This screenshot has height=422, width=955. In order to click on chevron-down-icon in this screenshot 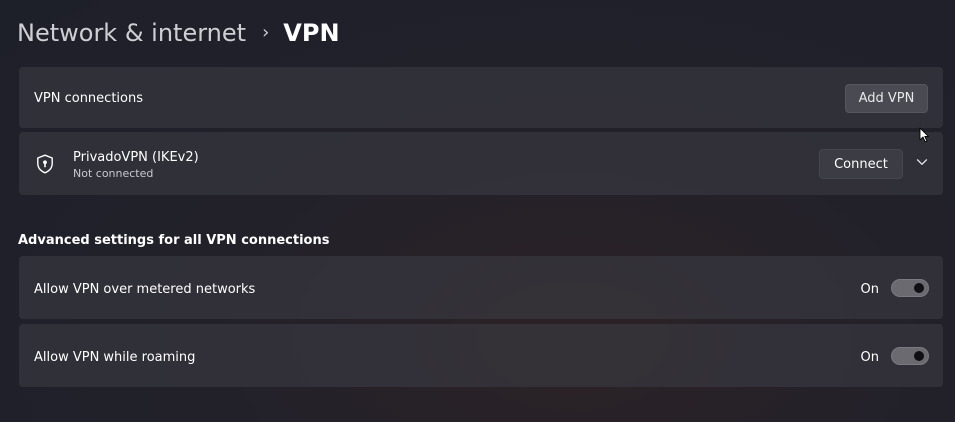, I will do `click(922, 162)`.